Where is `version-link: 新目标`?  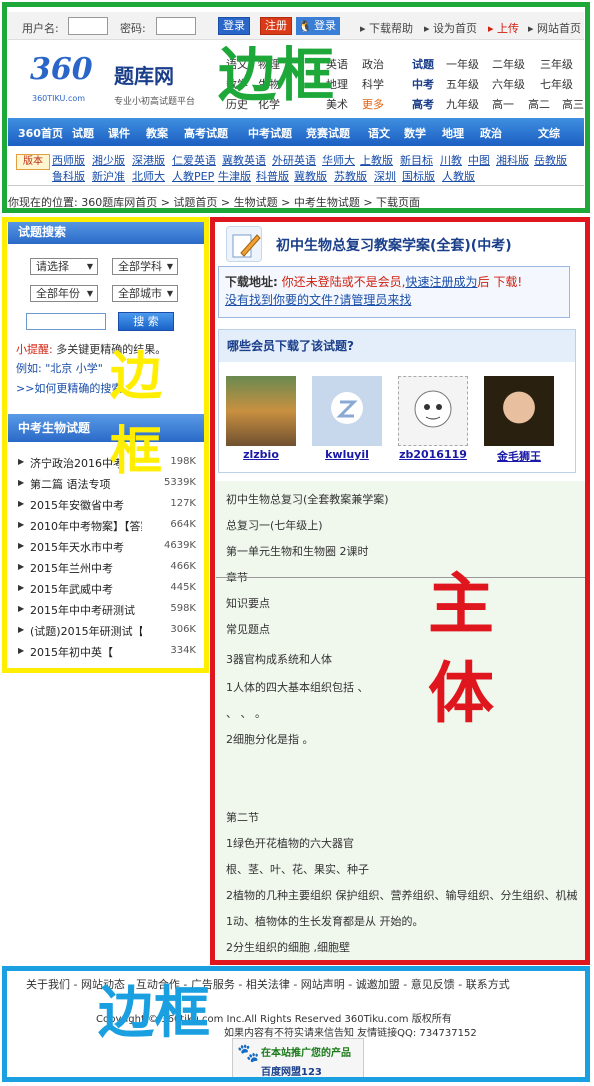 version-link: 新目标 is located at coordinates (416, 160).